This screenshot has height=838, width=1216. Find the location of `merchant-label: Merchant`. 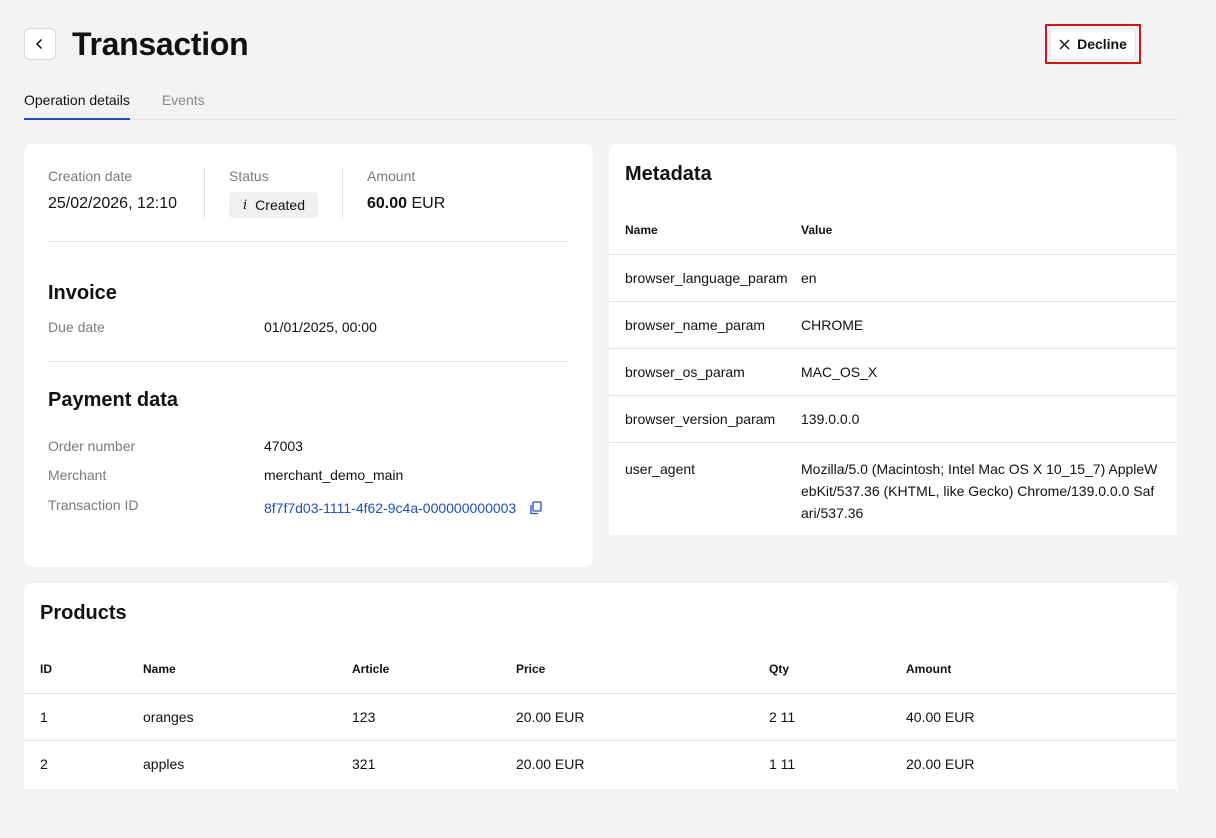

merchant-label: Merchant is located at coordinates (77, 475).